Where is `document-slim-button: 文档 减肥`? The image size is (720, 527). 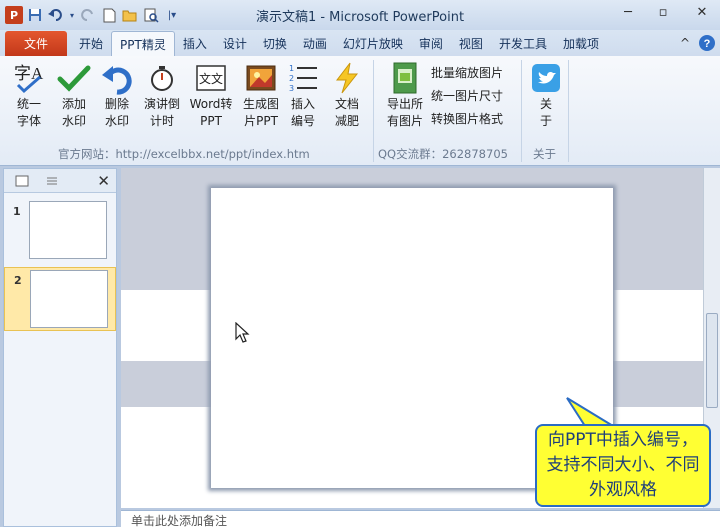 document-slim-button: 文档 减肥 is located at coordinates (347, 95).